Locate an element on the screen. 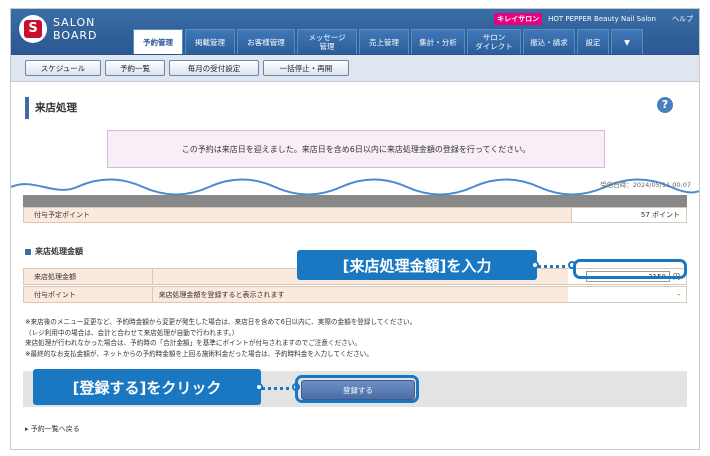 This screenshot has height=456, width=710. logo-text: SALON BOARD is located at coordinates (75, 29).